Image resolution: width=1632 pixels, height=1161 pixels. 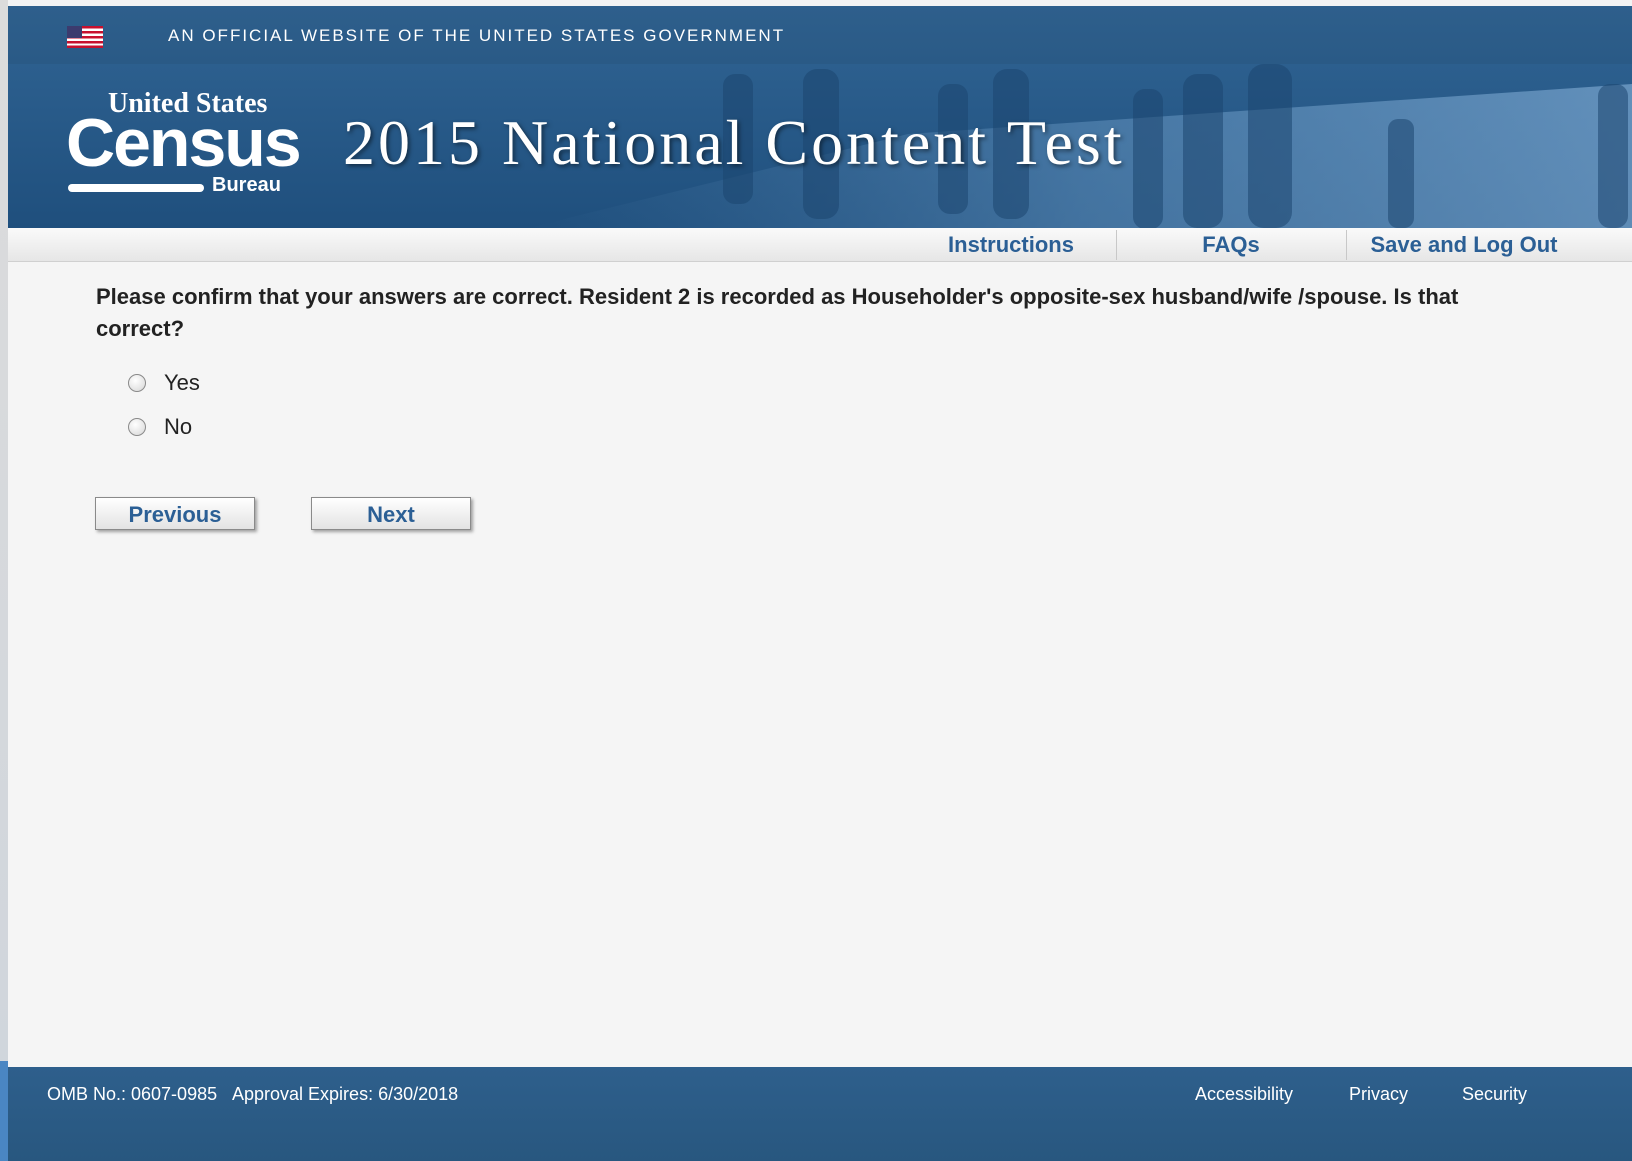 I want to click on nav-save-logout-link: Save and Log Out, so click(x=1464, y=244).